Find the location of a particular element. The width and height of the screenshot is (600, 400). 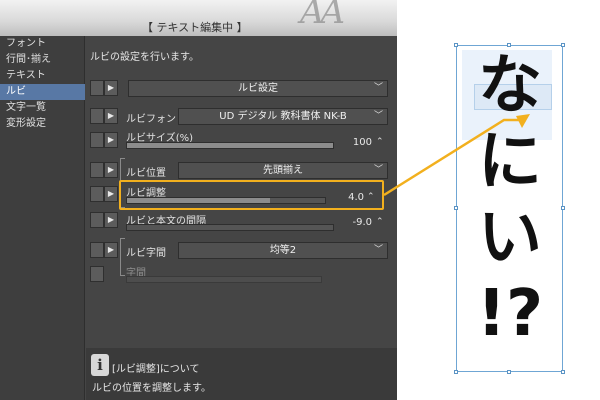

ruby-size-slider-fill is located at coordinates (230, 145).